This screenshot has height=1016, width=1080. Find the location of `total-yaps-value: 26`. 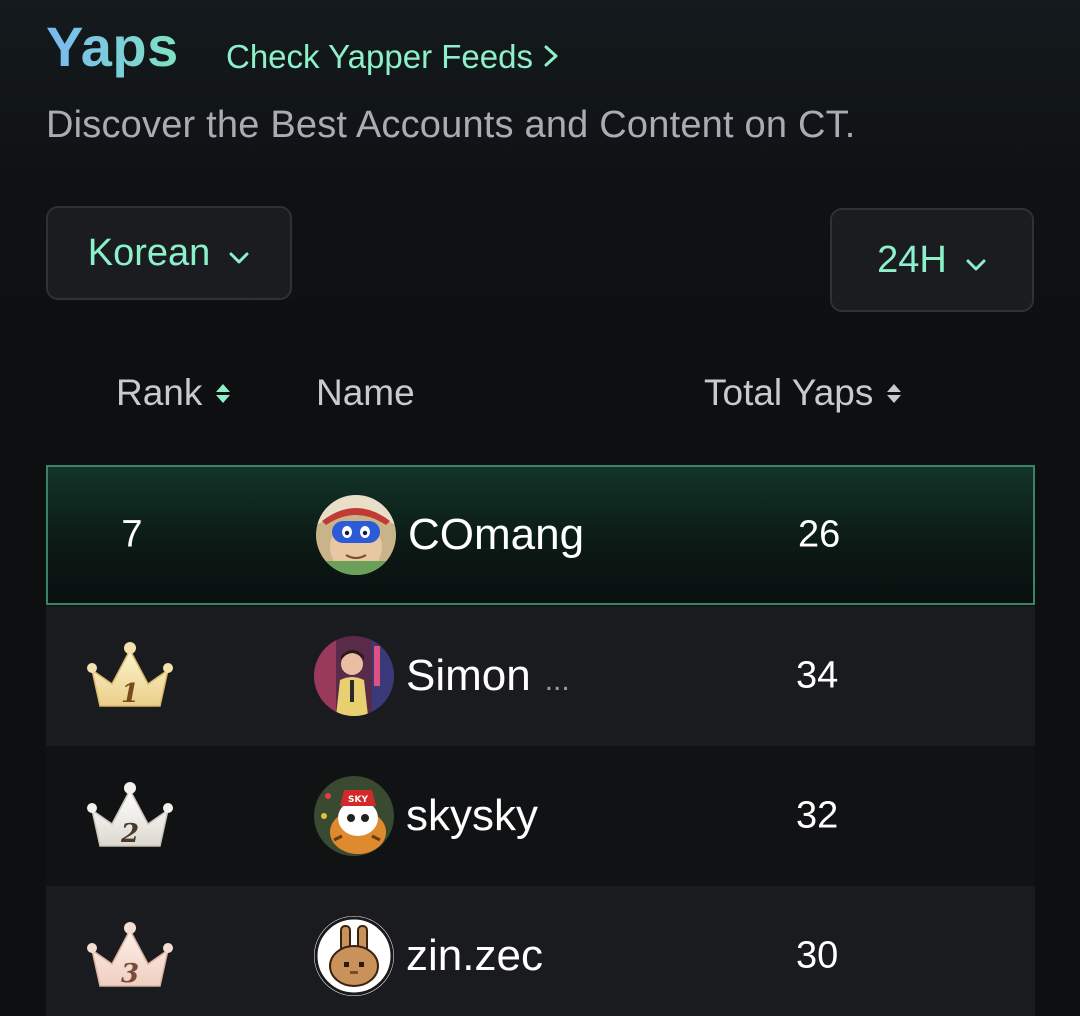

total-yaps-value: 26 is located at coordinates (819, 534).